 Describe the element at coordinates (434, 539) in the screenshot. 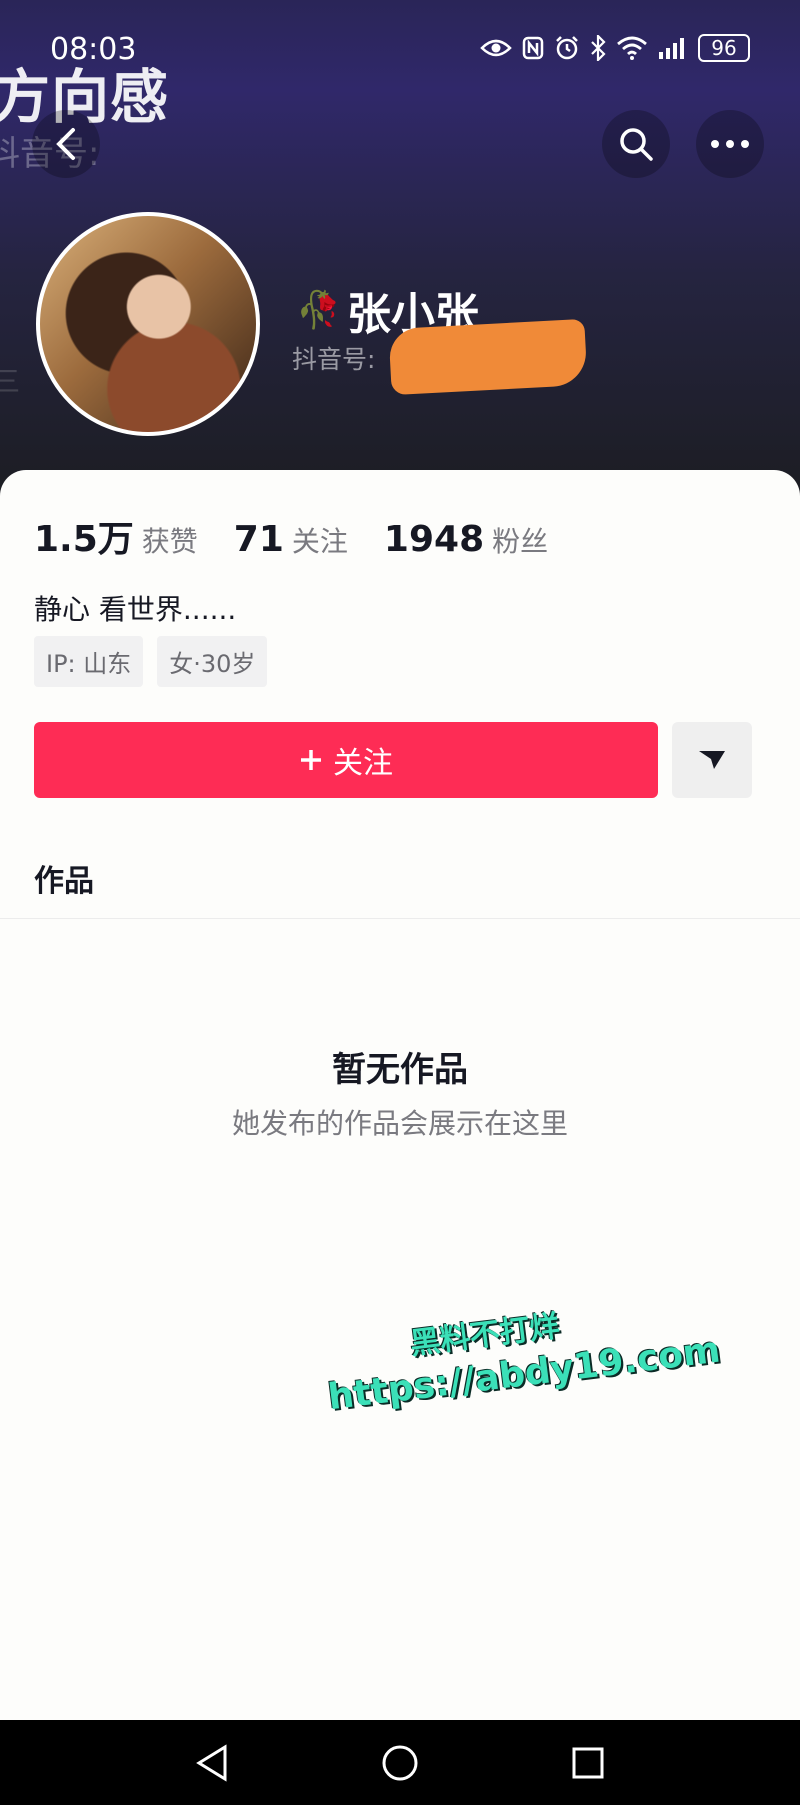

I see `stat-followers-value: 1948` at that location.